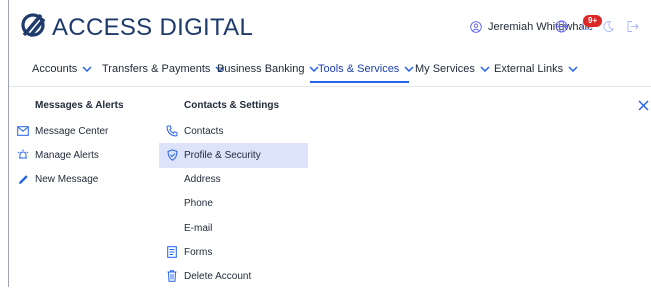  I want to click on menu-item-manage-alerts: Manage Alerts, so click(57, 155).